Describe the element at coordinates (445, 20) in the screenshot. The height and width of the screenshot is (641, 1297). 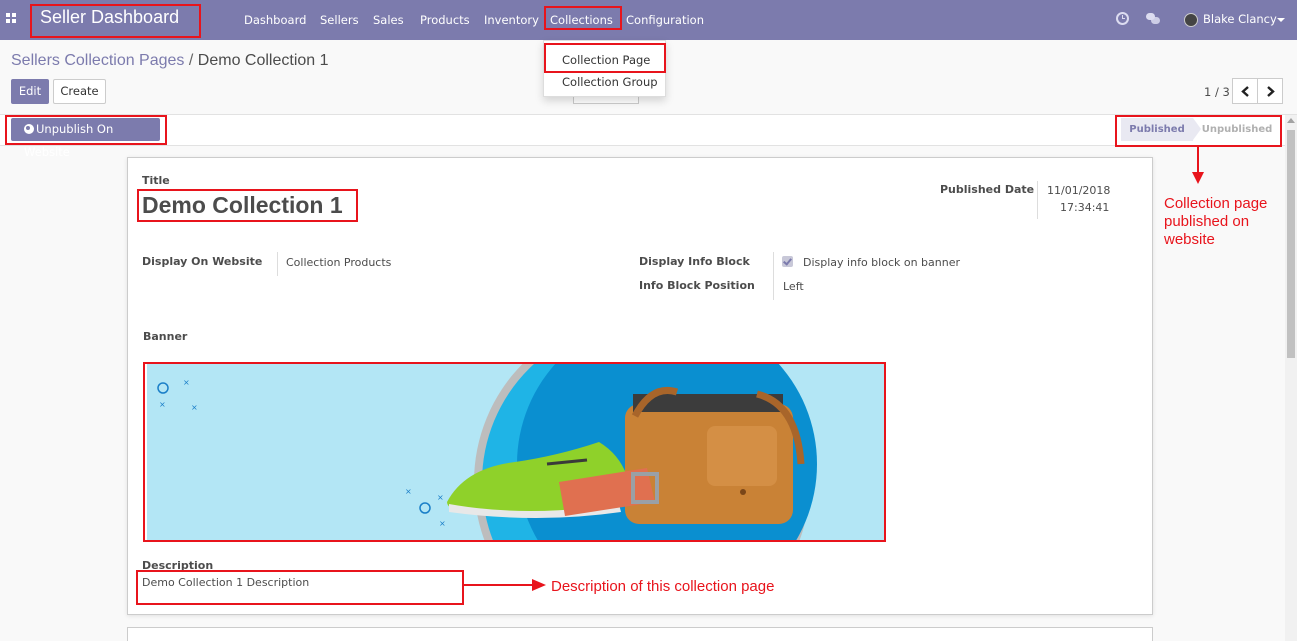
I see `menu-products: Products` at that location.